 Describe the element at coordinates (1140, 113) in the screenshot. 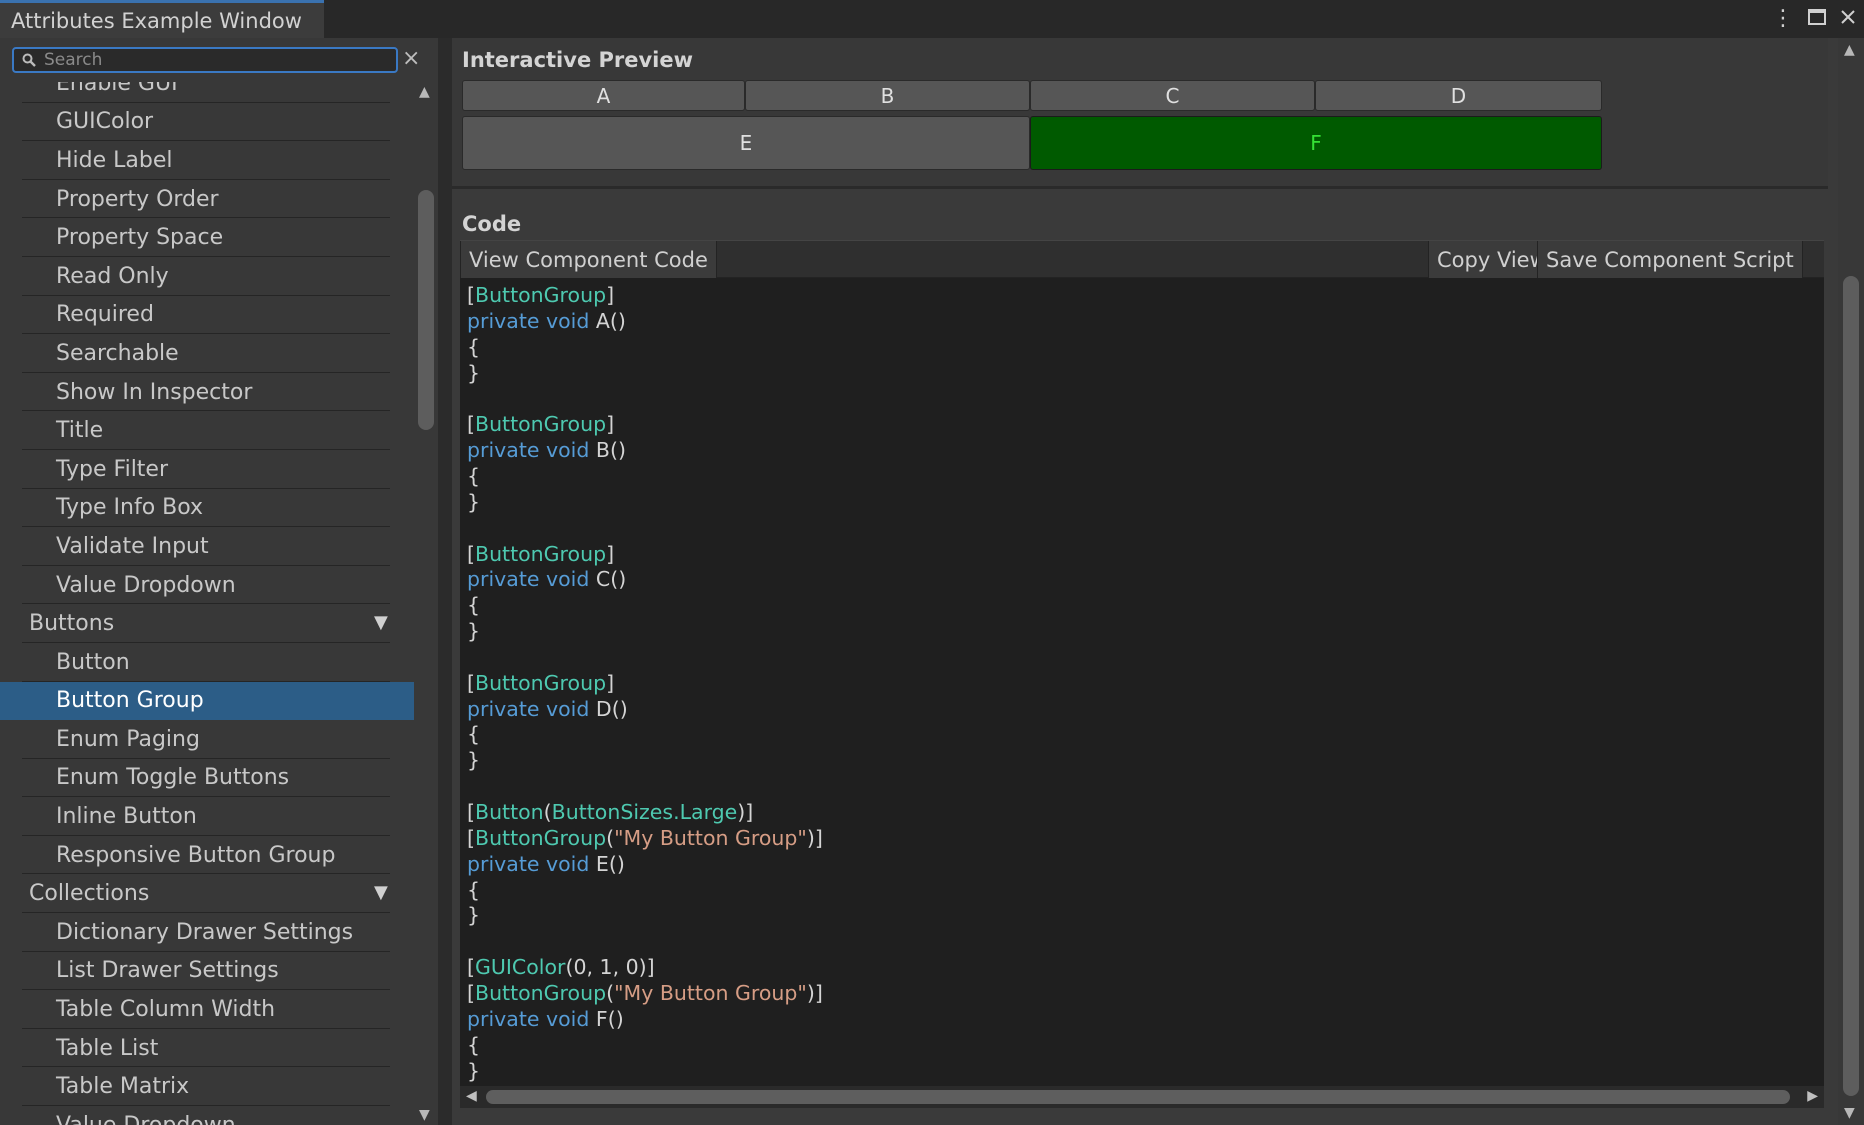

I see `interactive-preview: Interactive Preview A B C D E F` at that location.